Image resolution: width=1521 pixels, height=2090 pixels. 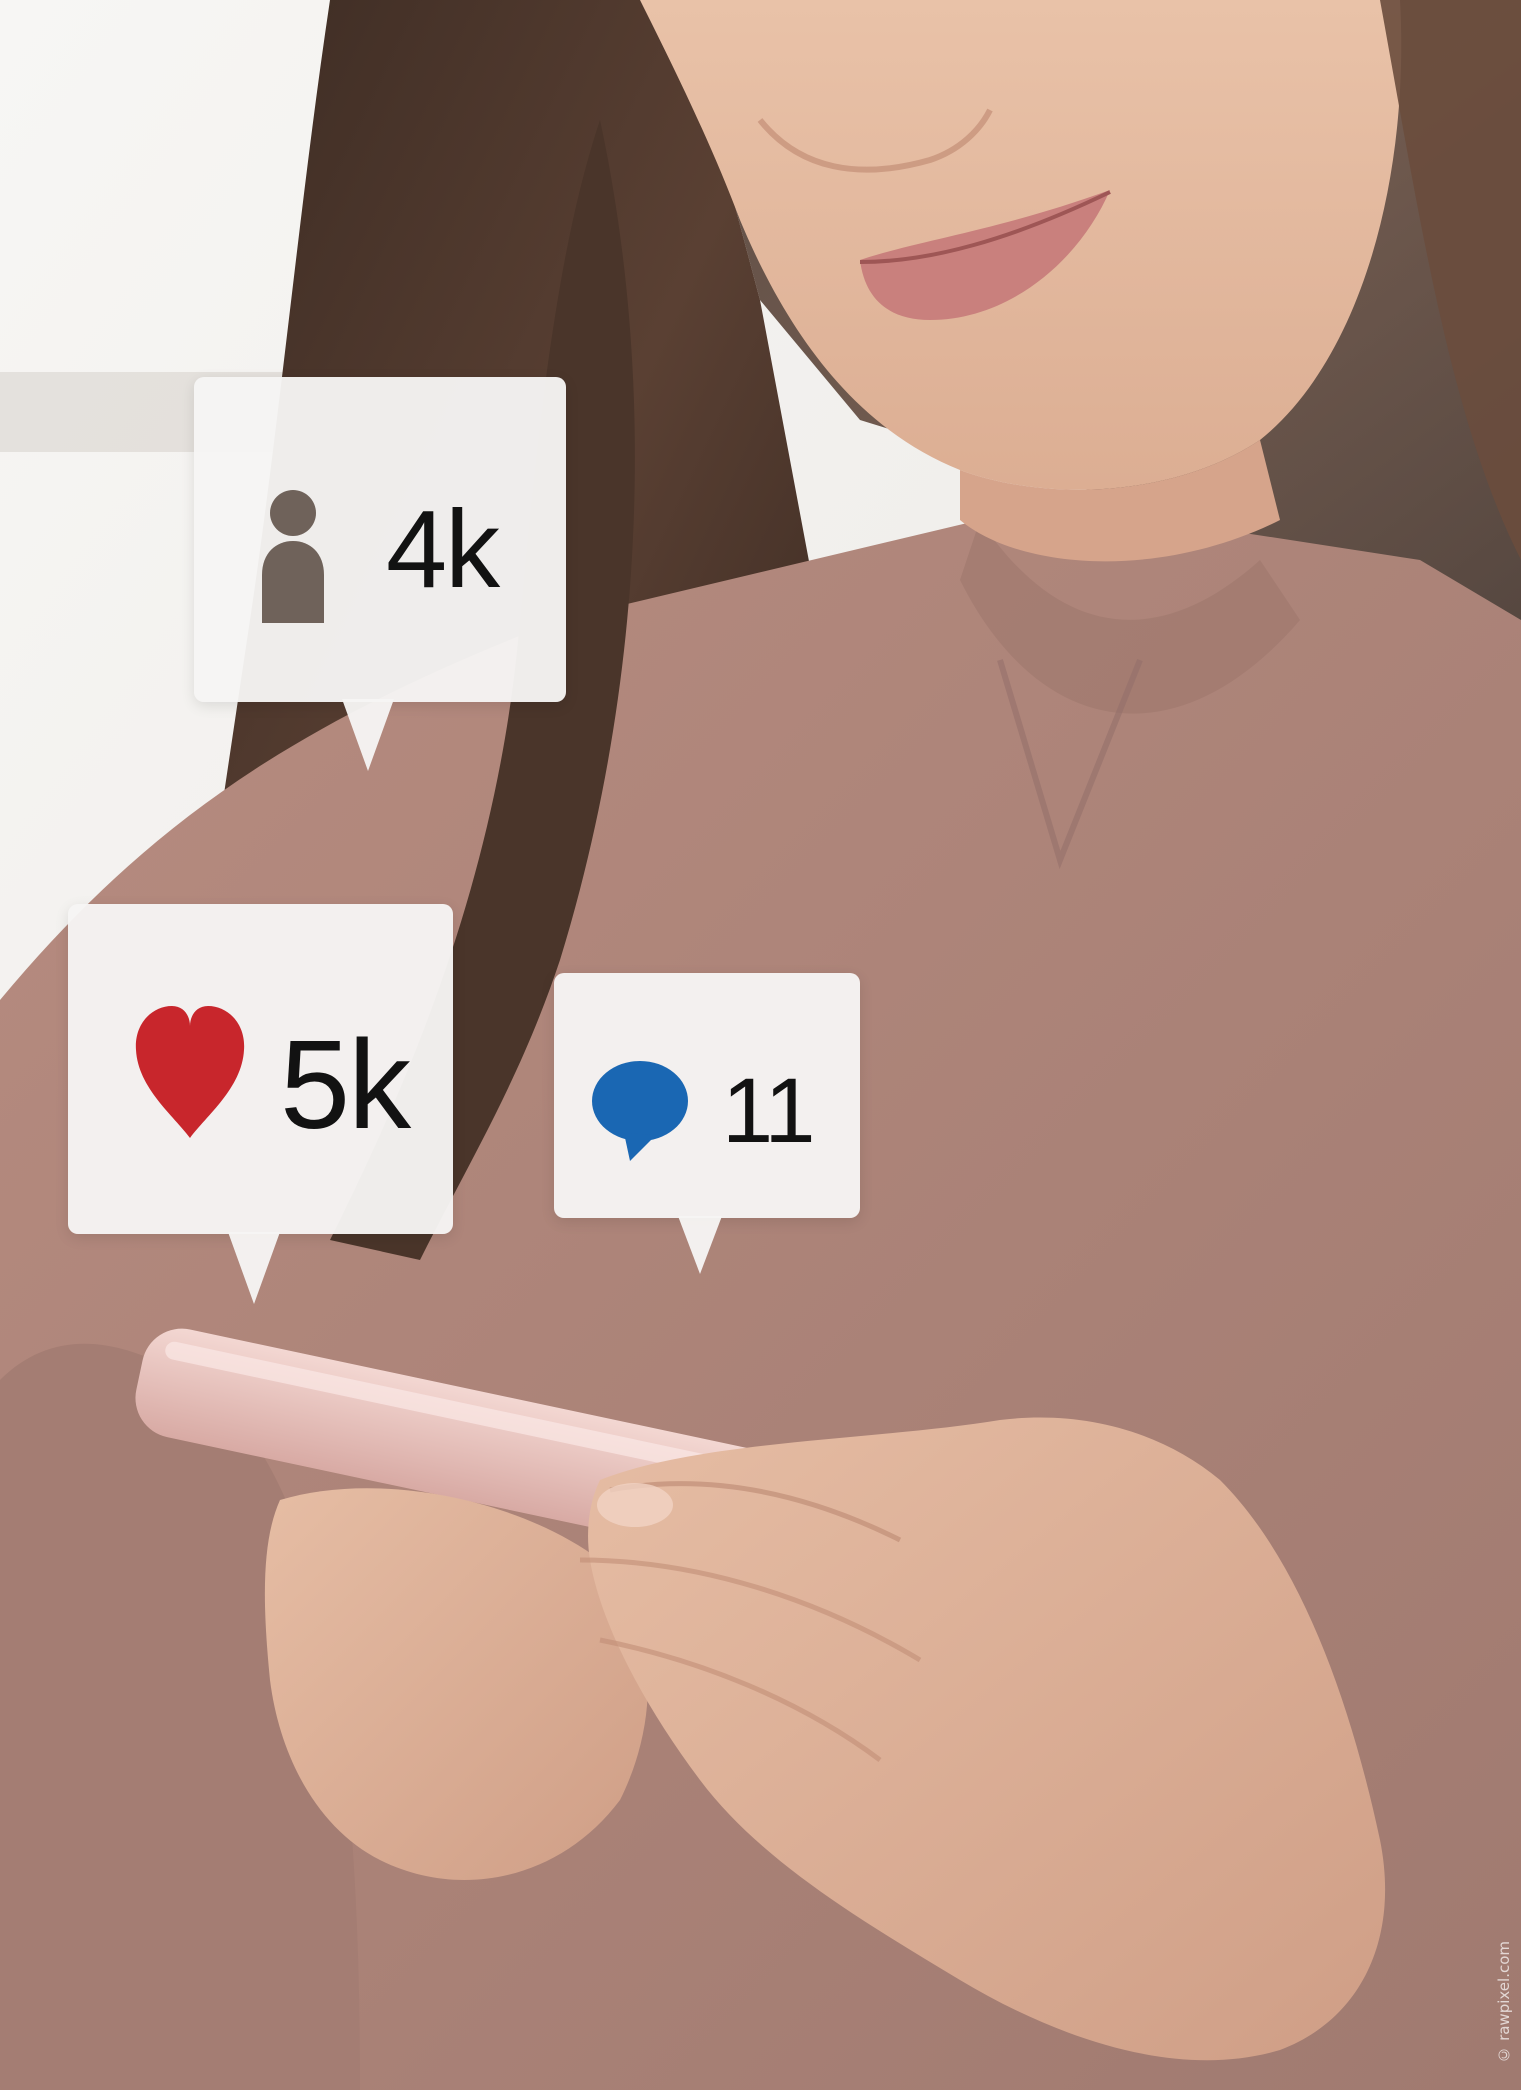 What do you see at coordinates (640, 1113) in the screenshot?
I see `comment-icon` at bounding box center [640, 1113].